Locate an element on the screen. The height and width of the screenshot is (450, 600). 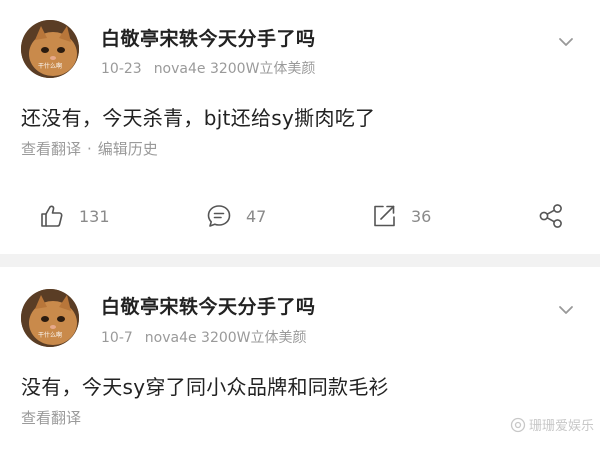
like-count: 131 is located at coordinates (94, 216).